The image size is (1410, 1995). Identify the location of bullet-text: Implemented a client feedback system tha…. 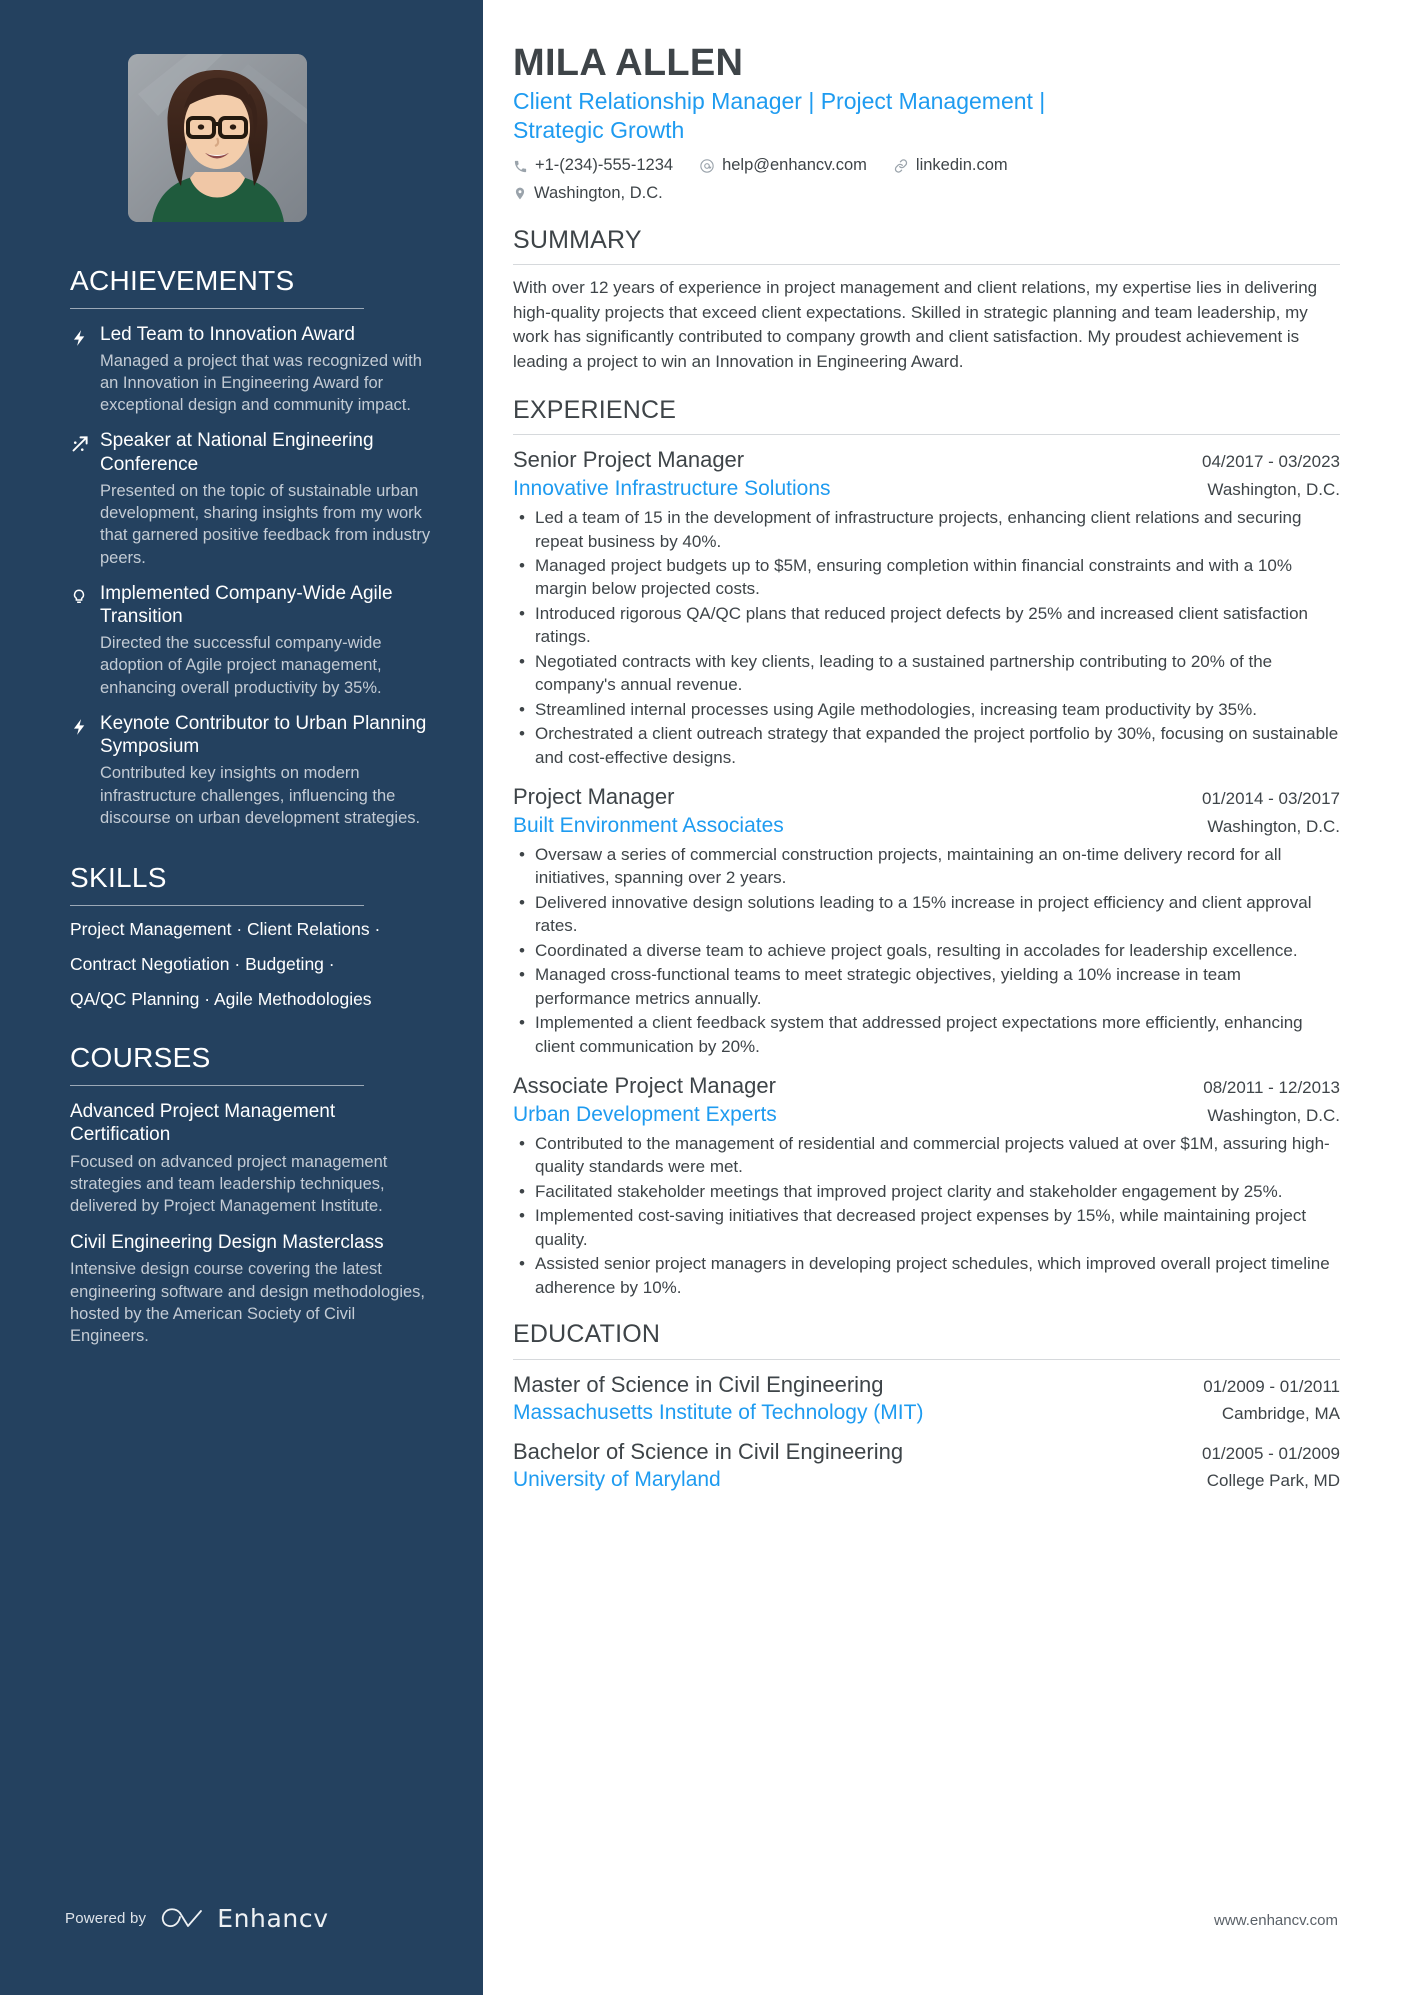
(919, 1034).